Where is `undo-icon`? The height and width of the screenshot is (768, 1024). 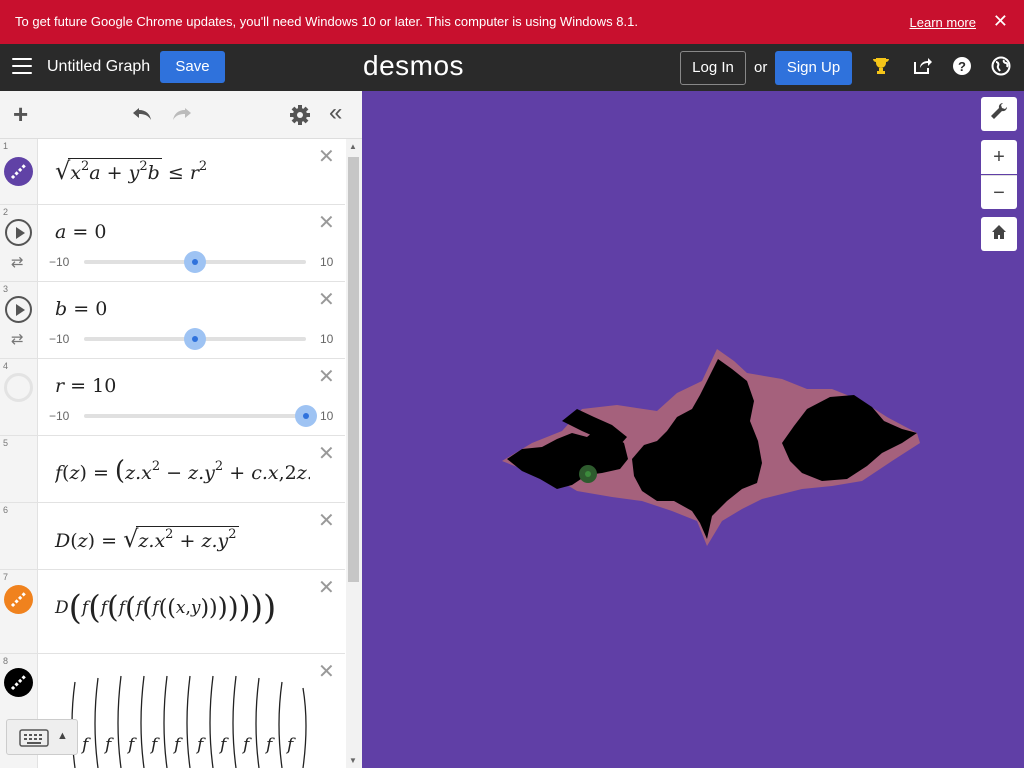
undo-icon is located at coordinates (142, 116).